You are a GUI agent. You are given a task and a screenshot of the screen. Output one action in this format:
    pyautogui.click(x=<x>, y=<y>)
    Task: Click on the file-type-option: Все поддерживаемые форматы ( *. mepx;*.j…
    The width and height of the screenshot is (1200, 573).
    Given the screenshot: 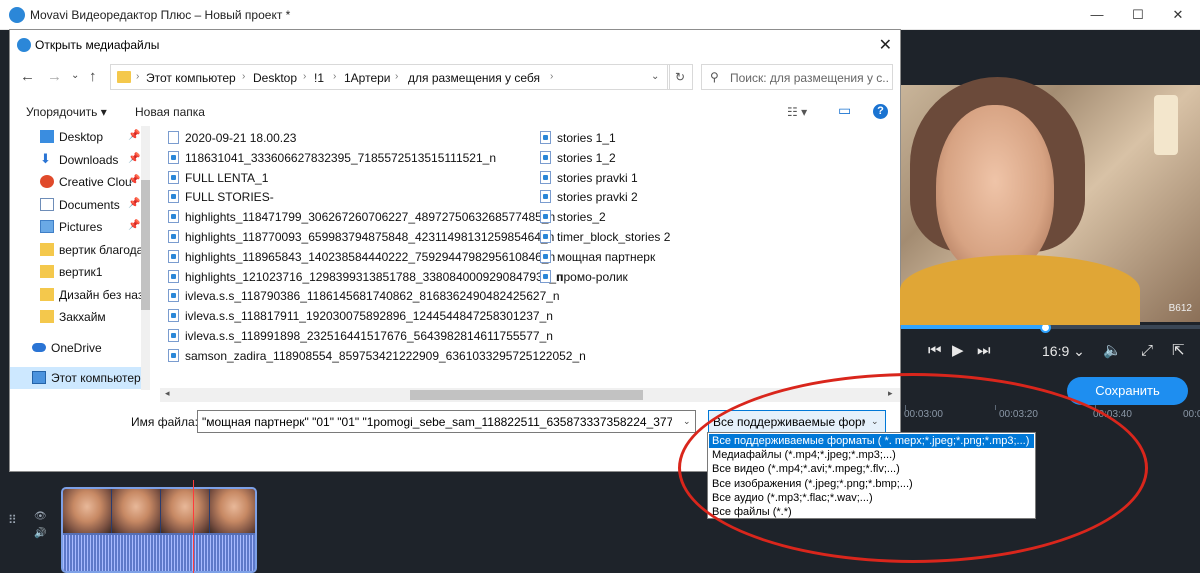 What is the action you would take?
    pyautogui.click(x=871, y=441)
    